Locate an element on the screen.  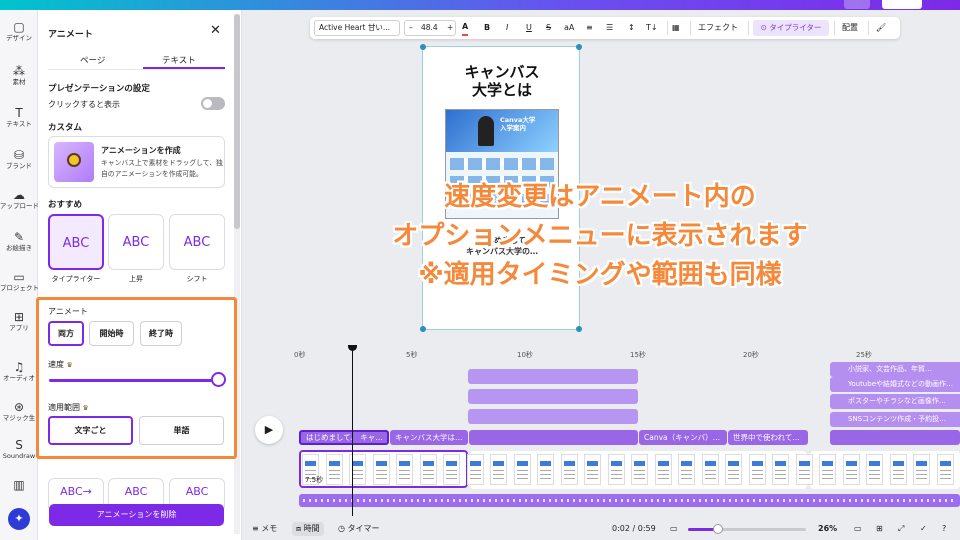
rail-item: ✎ お絵描き is located at coordinates (19, 241).